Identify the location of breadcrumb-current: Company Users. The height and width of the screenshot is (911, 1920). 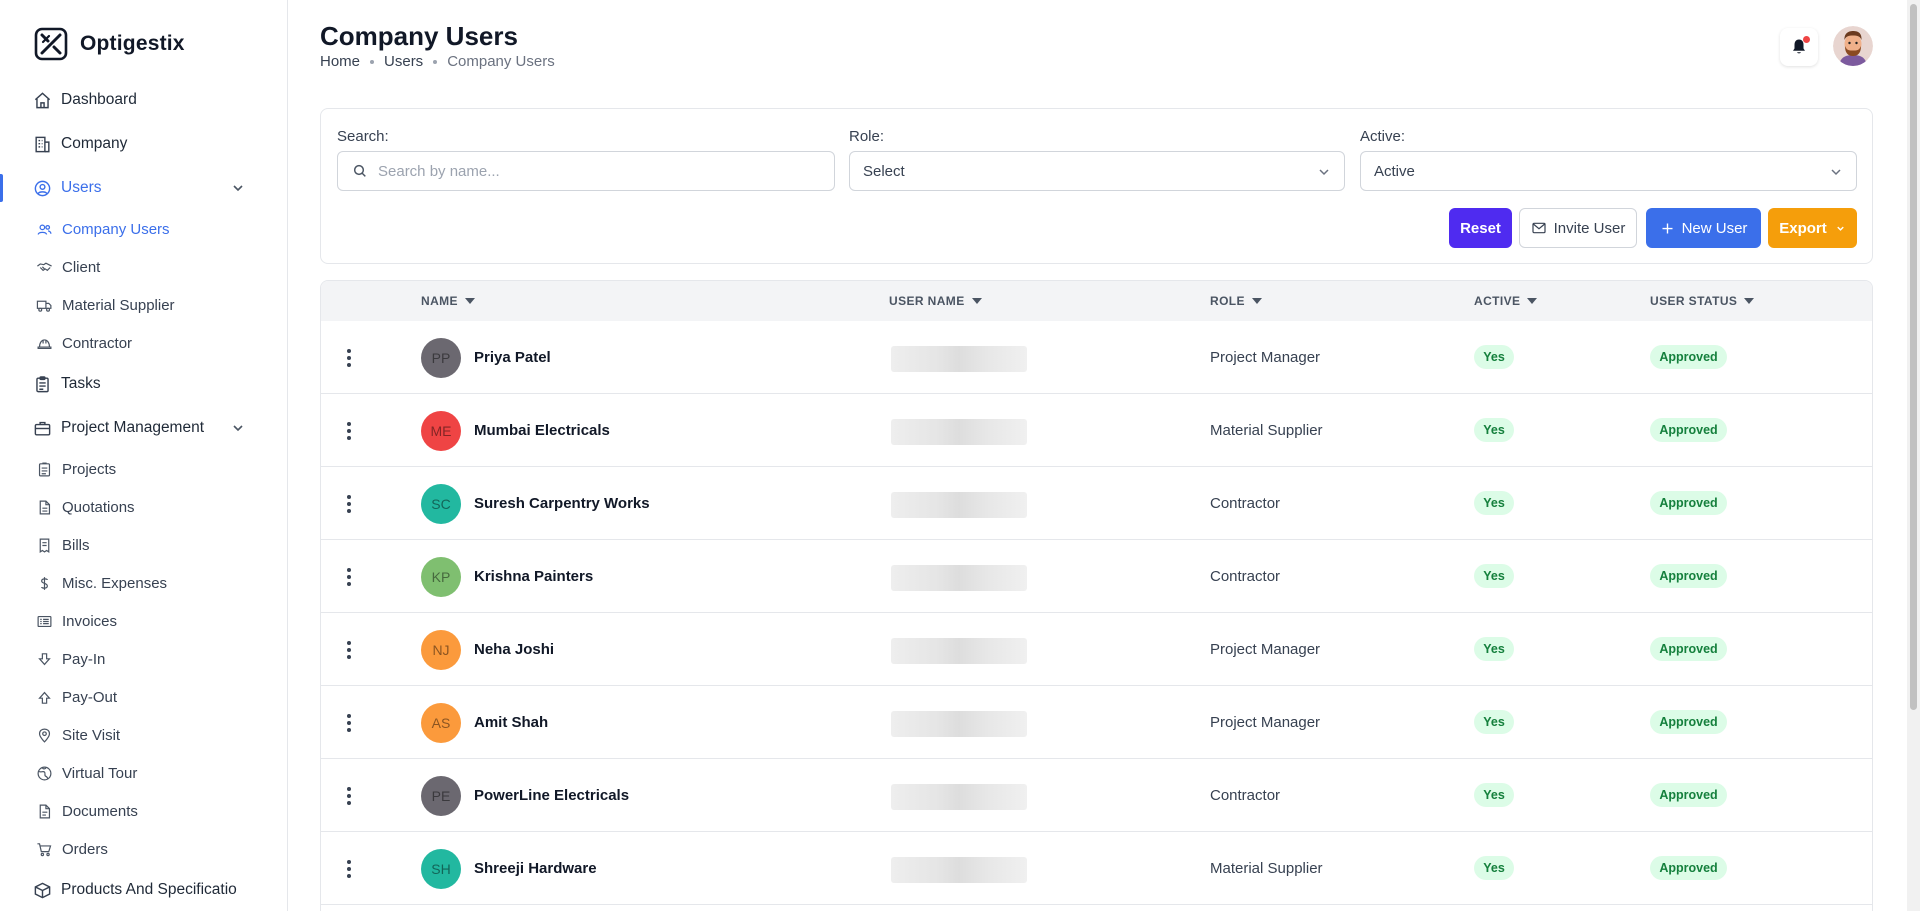
(501, 61).